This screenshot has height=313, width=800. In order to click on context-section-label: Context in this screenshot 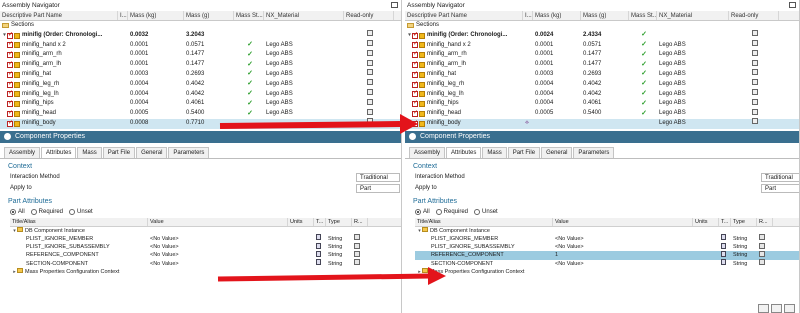, I will do `click(20, 166)`.